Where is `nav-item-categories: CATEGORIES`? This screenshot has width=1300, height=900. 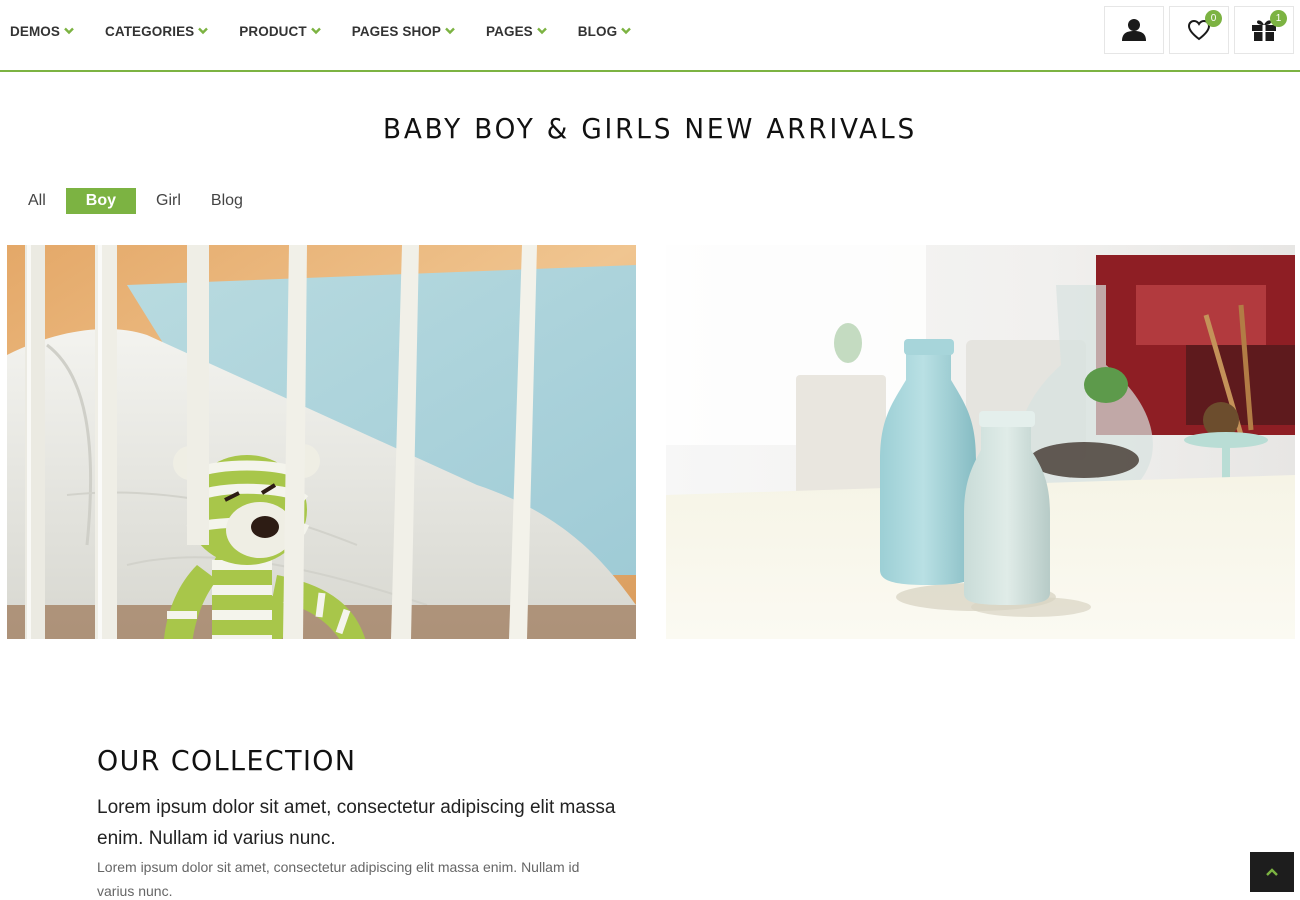
nav-item-categories: CATEGORIES is located at coordinates (157, 31).